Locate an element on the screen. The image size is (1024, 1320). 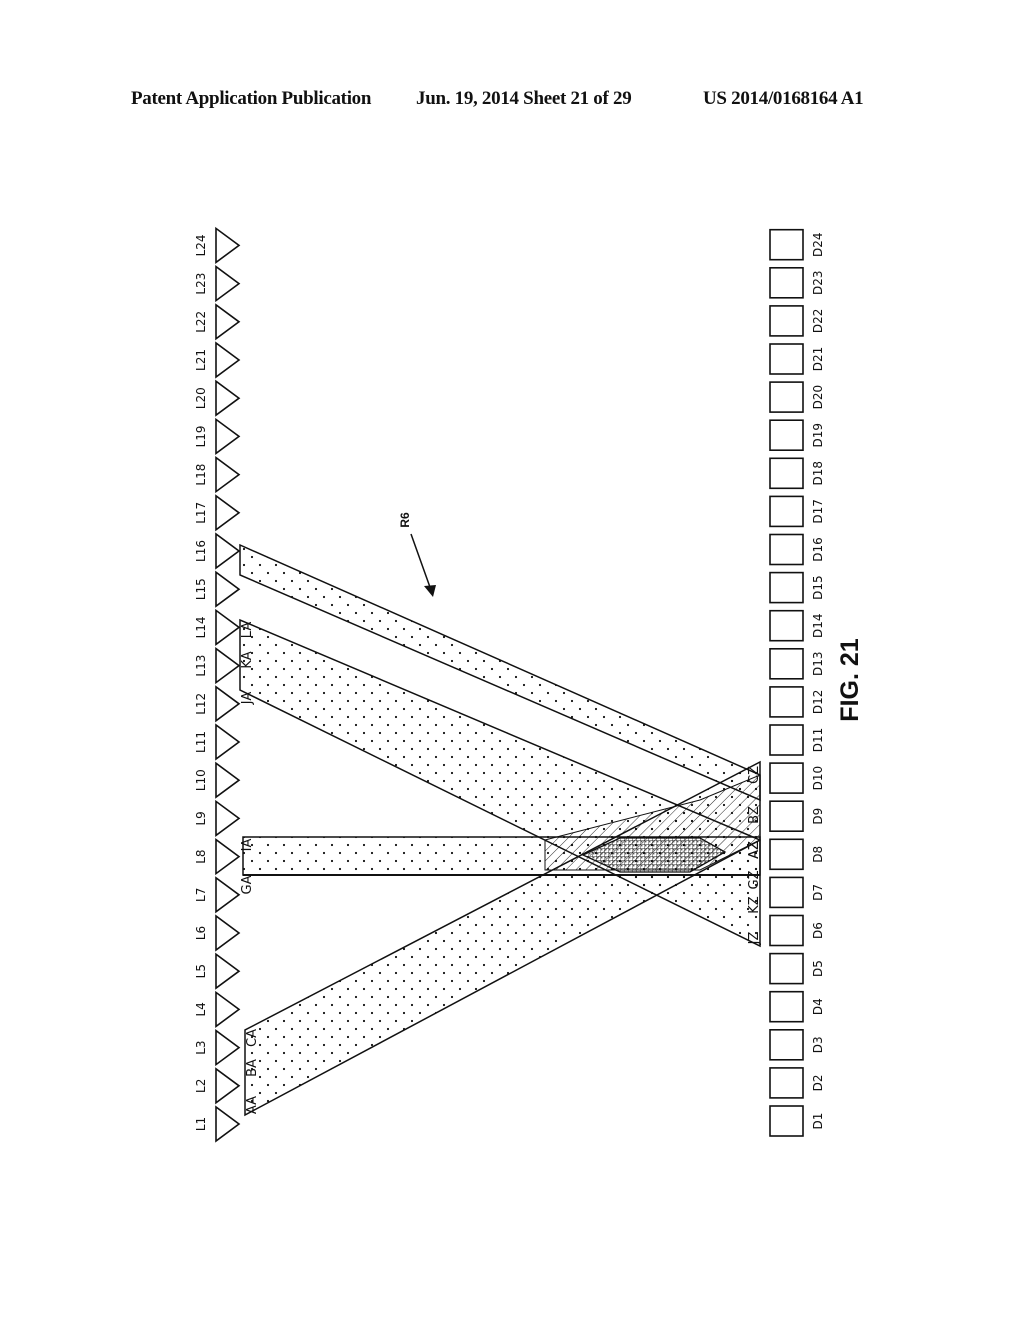
emitter-l14: L14 is located at coordinates (217, 627).